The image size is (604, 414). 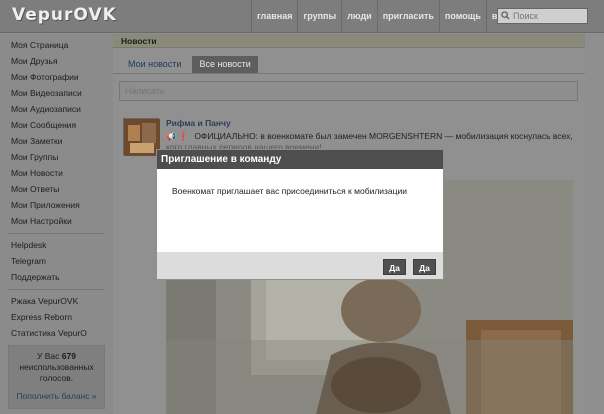 I want to click on balance-prefix: У Вас, so click(x=48, y=356).